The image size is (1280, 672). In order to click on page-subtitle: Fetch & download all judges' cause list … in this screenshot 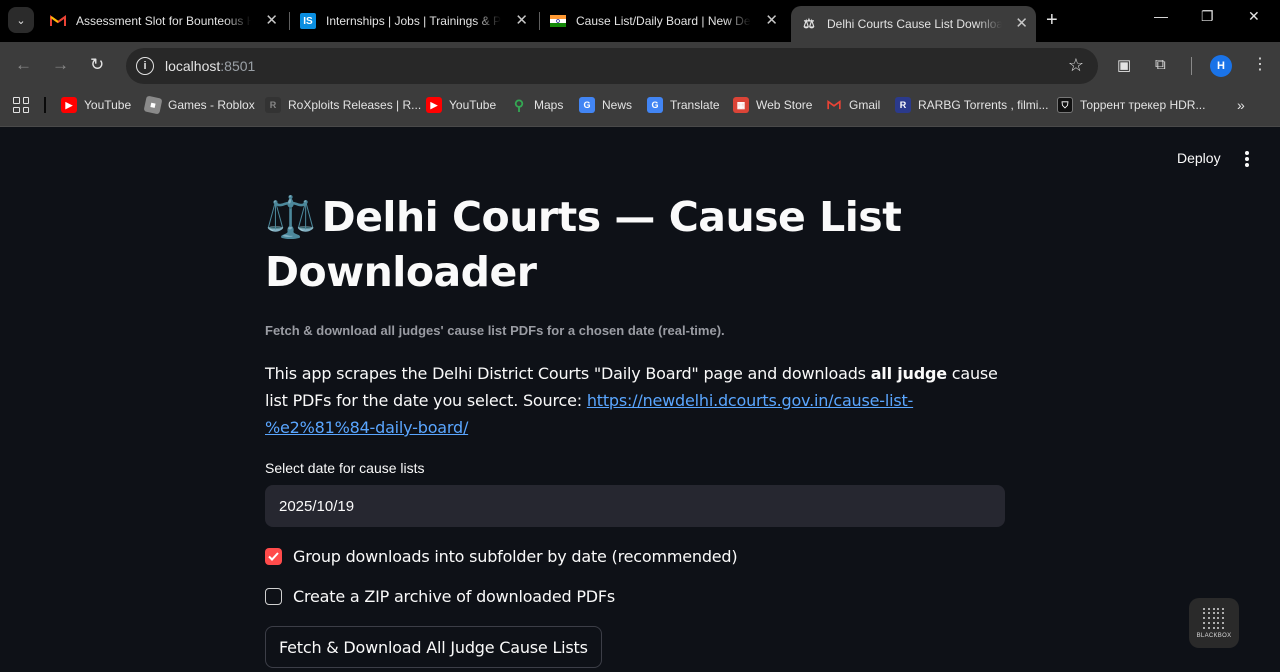, I will do `click(495, 330)`.